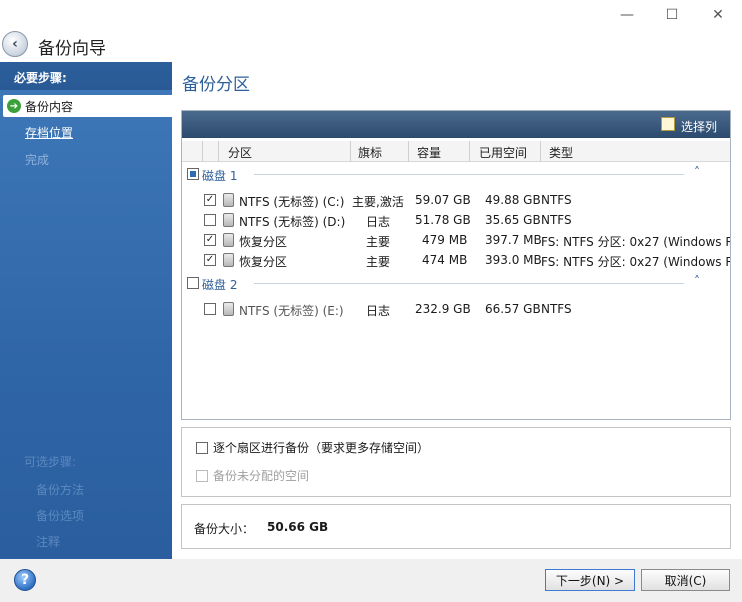  What do you see at coordinates (37, 160) in the screenshot?
I see `sidebar-item-finish: 完成` at bounding box center [37, 160].